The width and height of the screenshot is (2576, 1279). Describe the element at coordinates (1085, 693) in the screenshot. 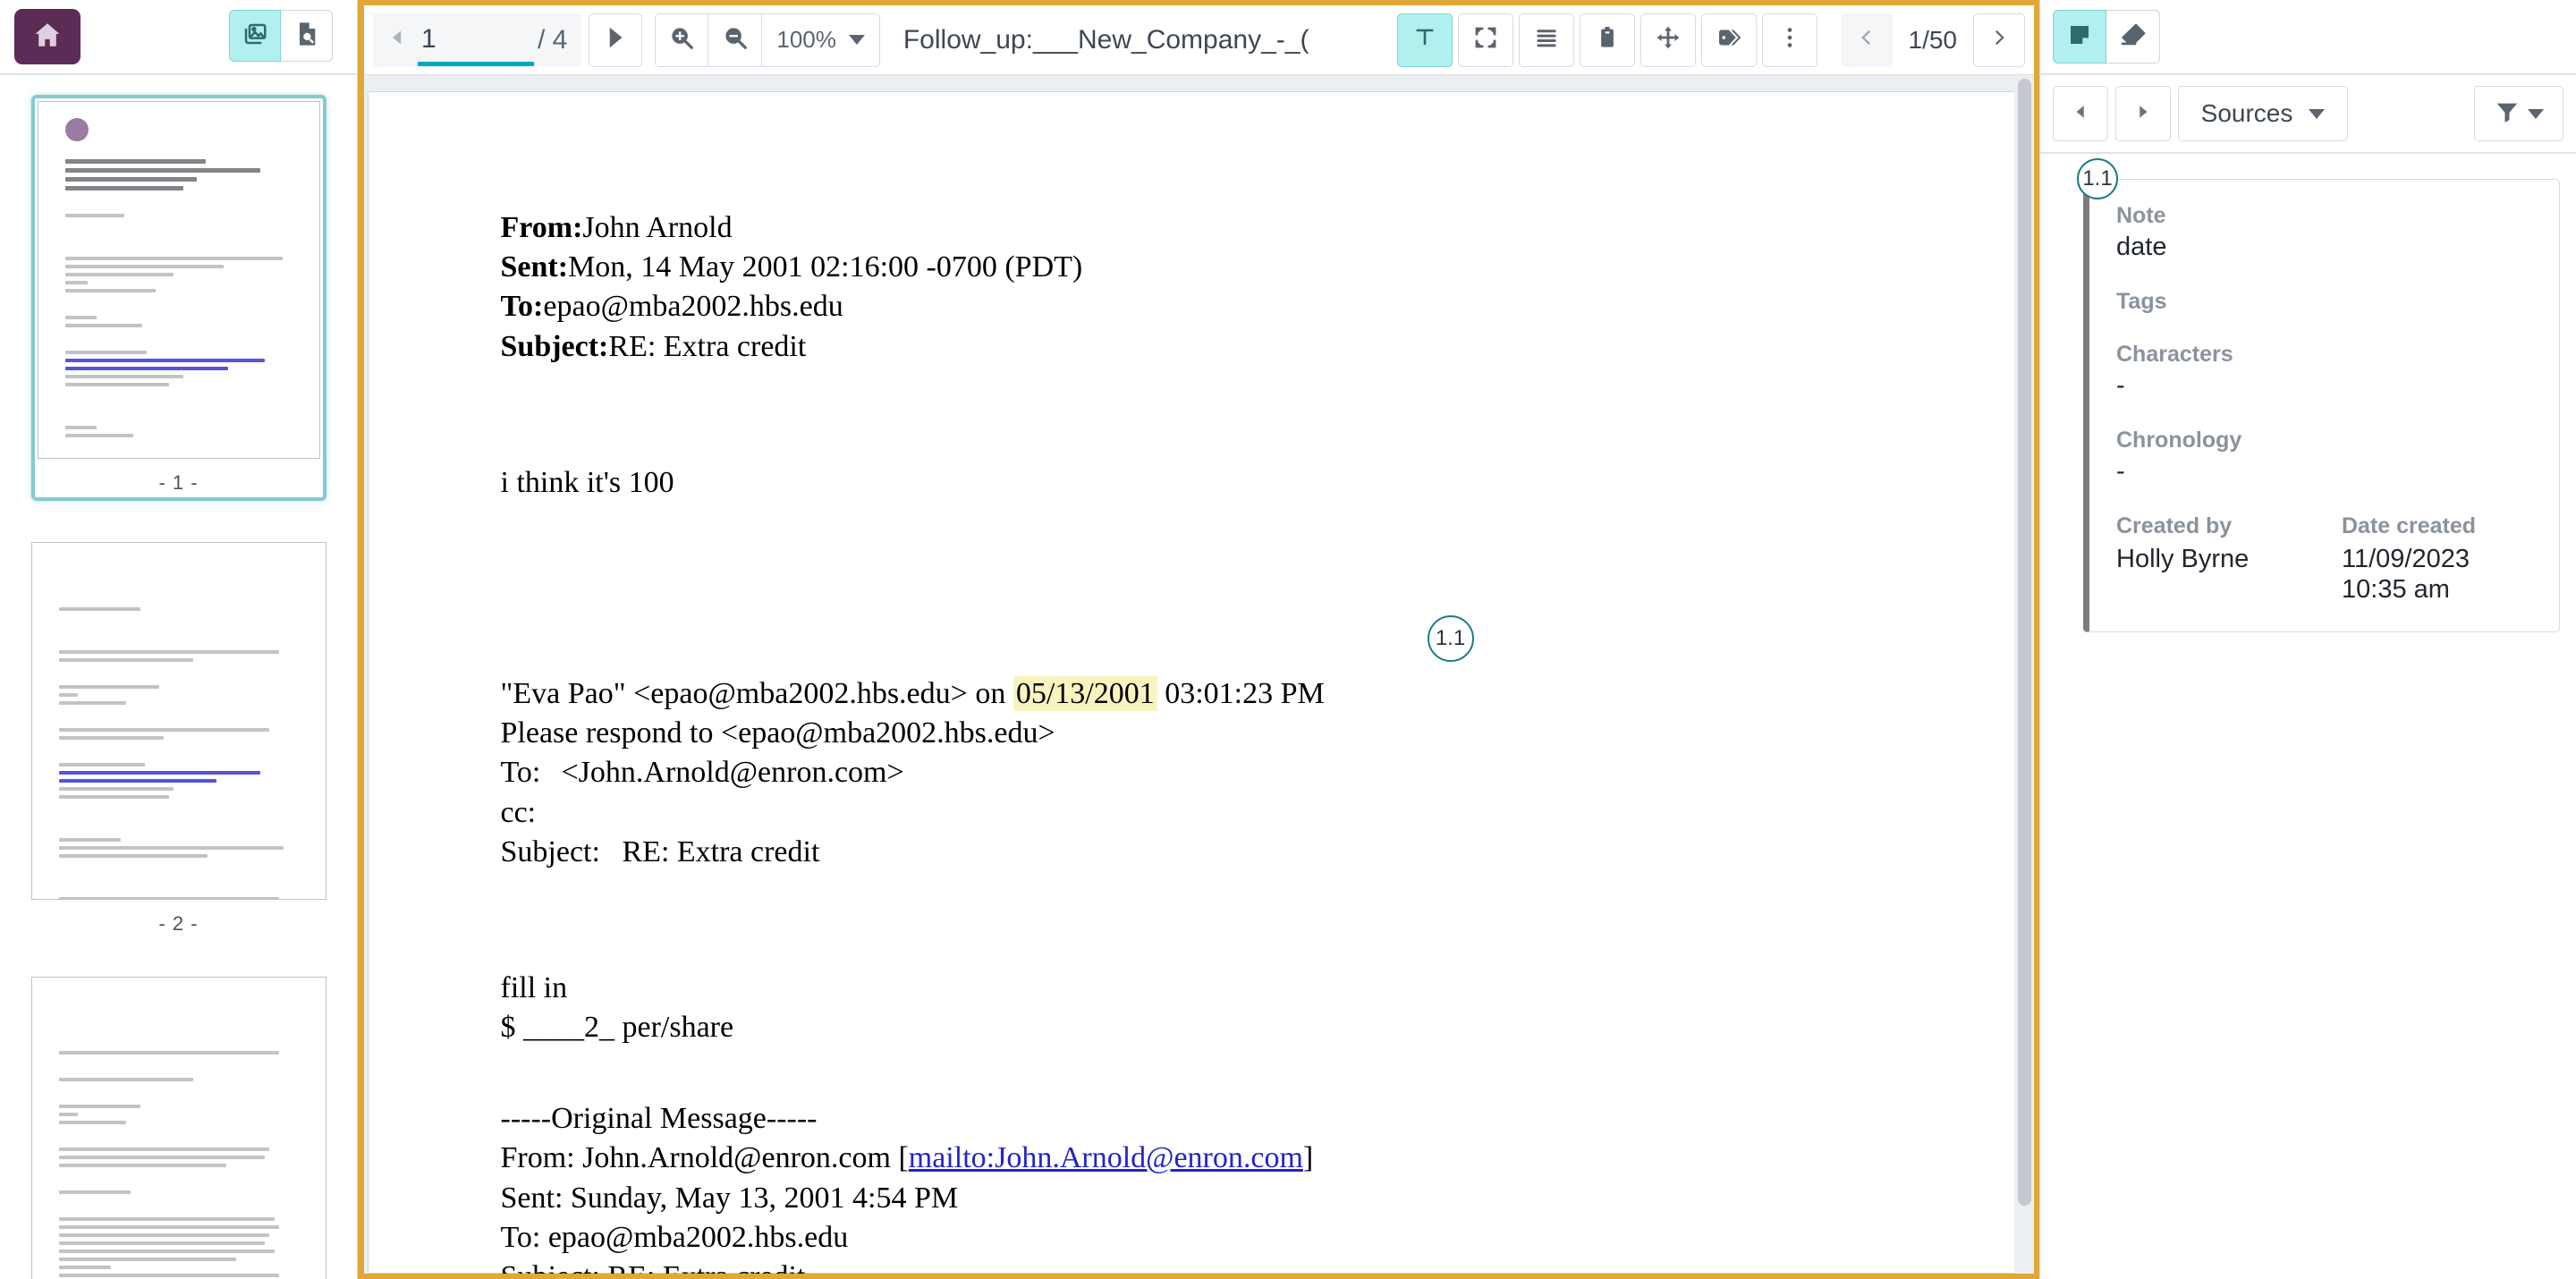

I see `highlighted-date: 05/13/2001` at that location.